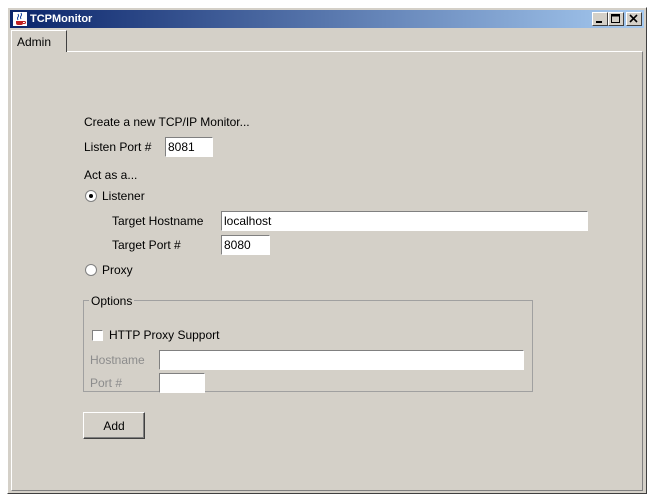 The image size is (655, 501). I want to click on listen-port-input, so click(189, 147).